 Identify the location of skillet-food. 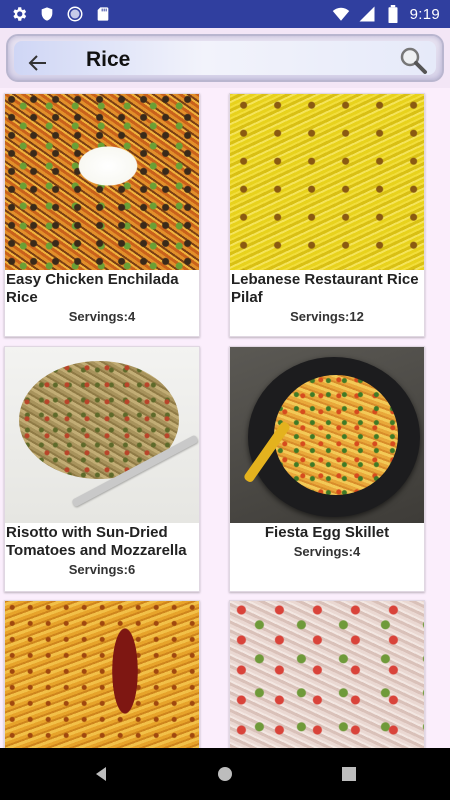
(336, 435).